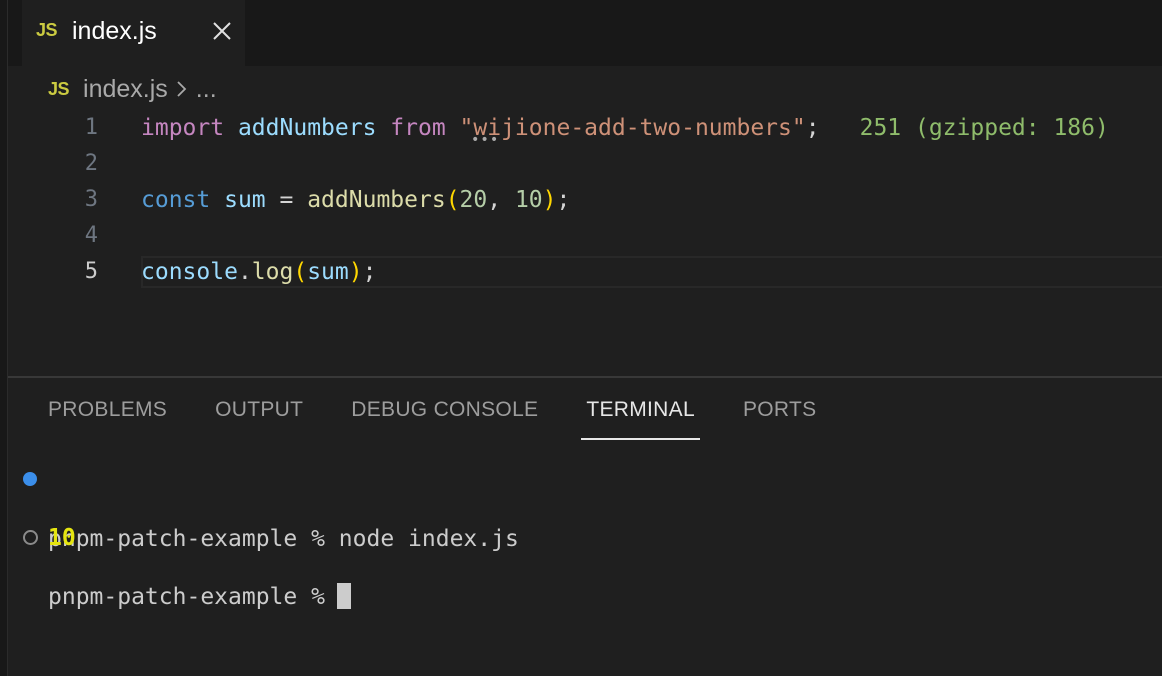 The width and height of the screenshot is (1162, 676). Describe the element at coordinates (176, 200) in the screenshot. I see `keyword-const: const` at that location.